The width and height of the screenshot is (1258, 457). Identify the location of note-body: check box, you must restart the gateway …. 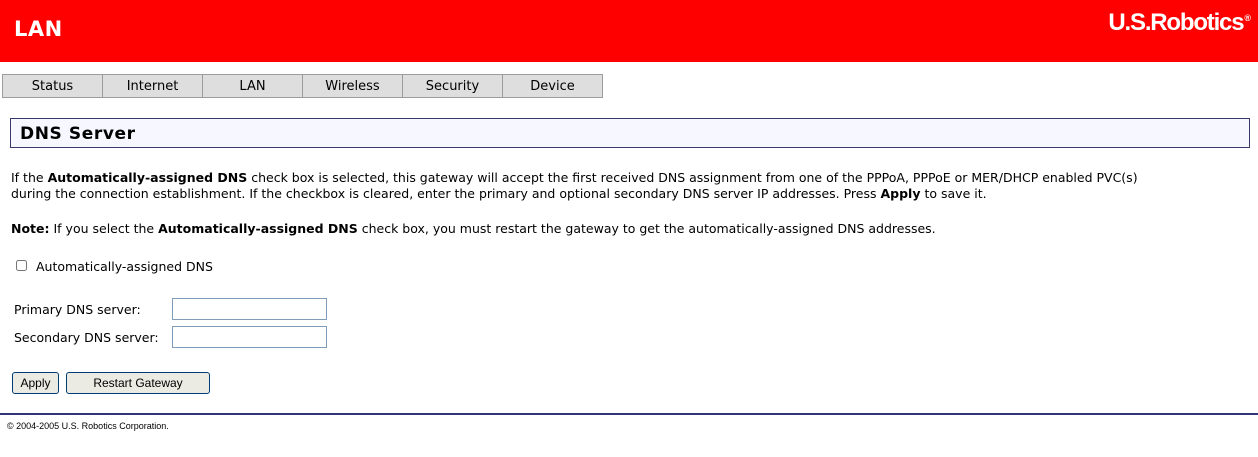
(646, 228).